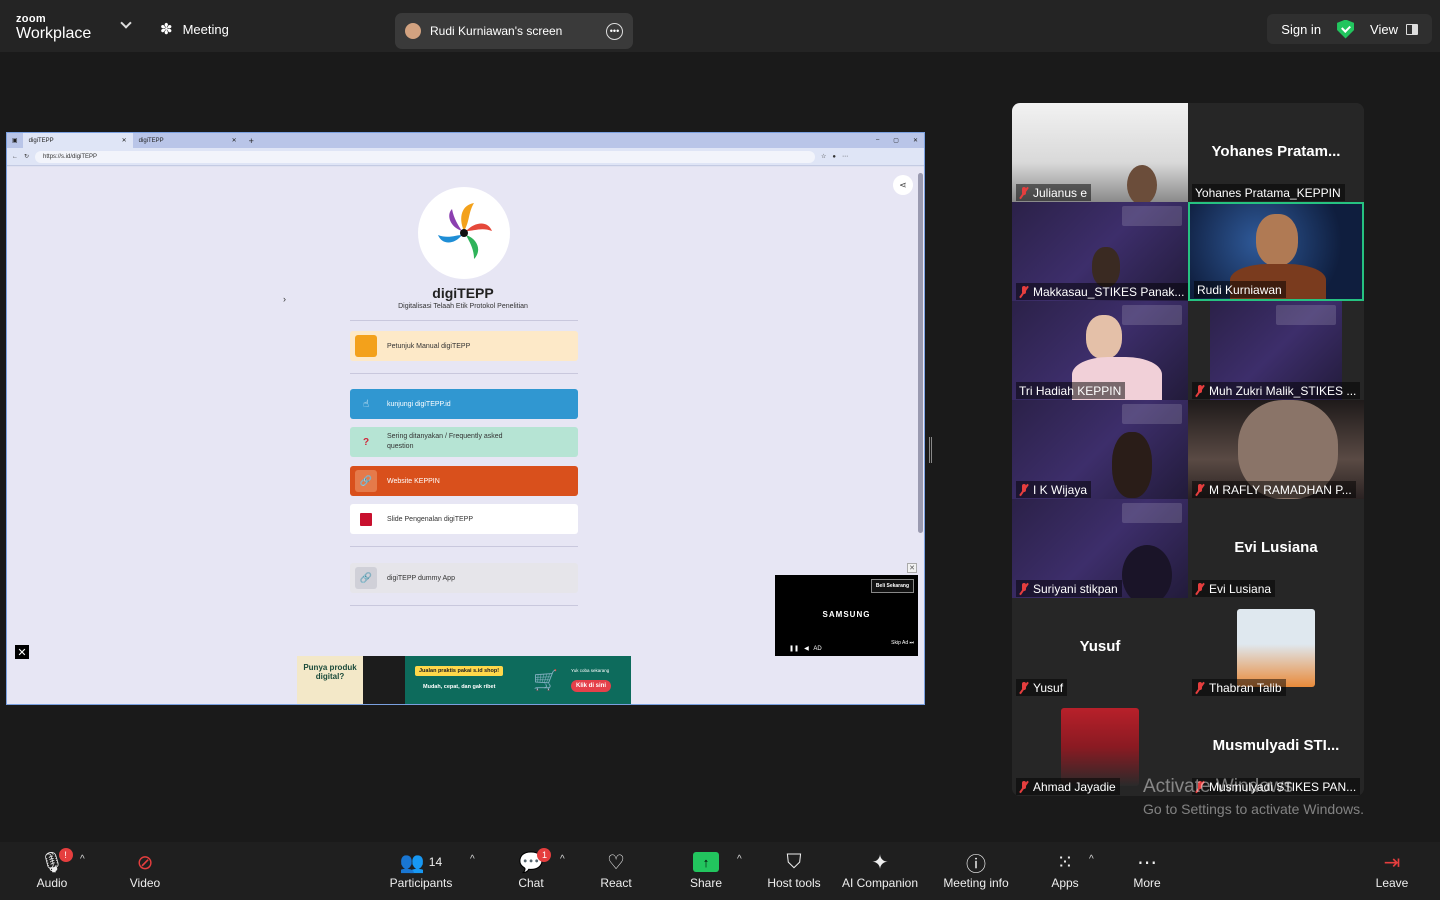 Image resolution: width=1440 pixels, height=900 pixels. Describe the element at coordinates (425, 156) in the screenshot. I see `url-field: https://s.id/digiTEPP` at that location.